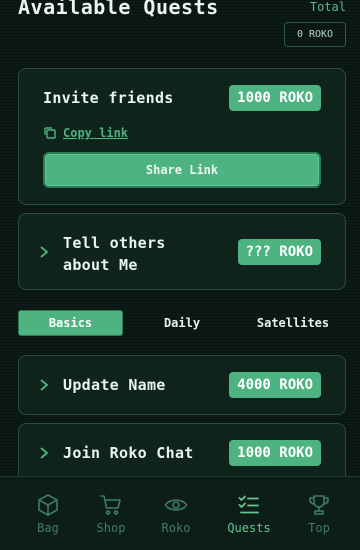 The width and height of the screenshot is (360, 550). What do you see at coordinates (176, 514) in the screenshot?
I see `nav-item-roko: Roko` at bounding box center [176, 514].